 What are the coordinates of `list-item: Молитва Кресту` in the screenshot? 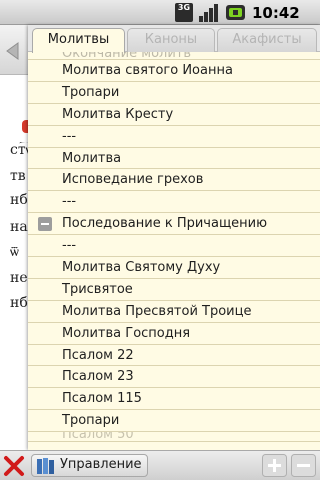 It's located at (174, 115).